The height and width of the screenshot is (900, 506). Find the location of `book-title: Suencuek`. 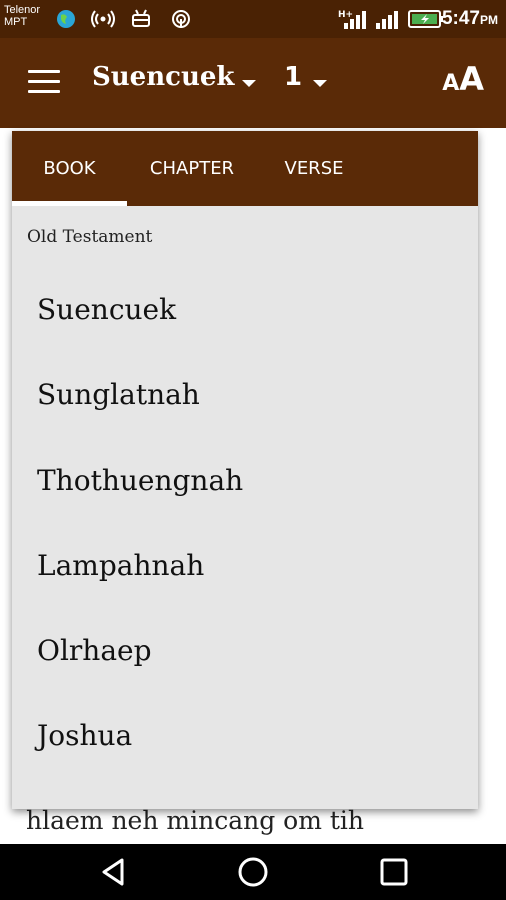

book-title: Suencuek is located at coordinates (163, 77).